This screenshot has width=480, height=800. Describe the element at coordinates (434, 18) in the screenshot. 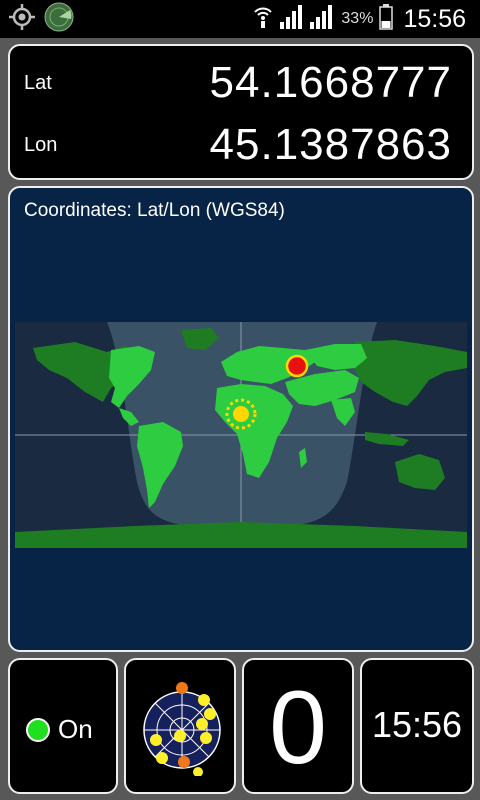

I see `status-time: 15:56` at that location.